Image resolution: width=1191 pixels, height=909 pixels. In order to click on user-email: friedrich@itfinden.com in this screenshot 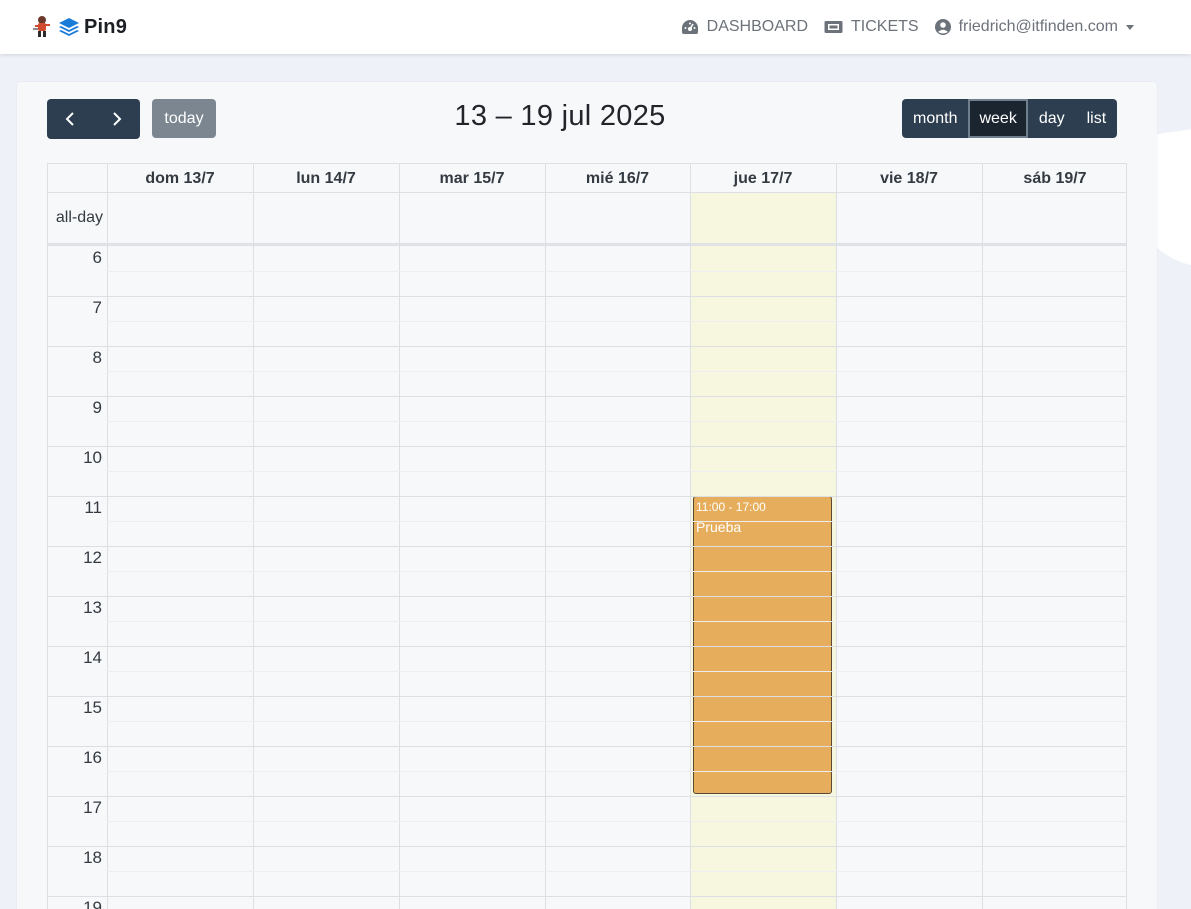, I will do `click(1038, 26)`.